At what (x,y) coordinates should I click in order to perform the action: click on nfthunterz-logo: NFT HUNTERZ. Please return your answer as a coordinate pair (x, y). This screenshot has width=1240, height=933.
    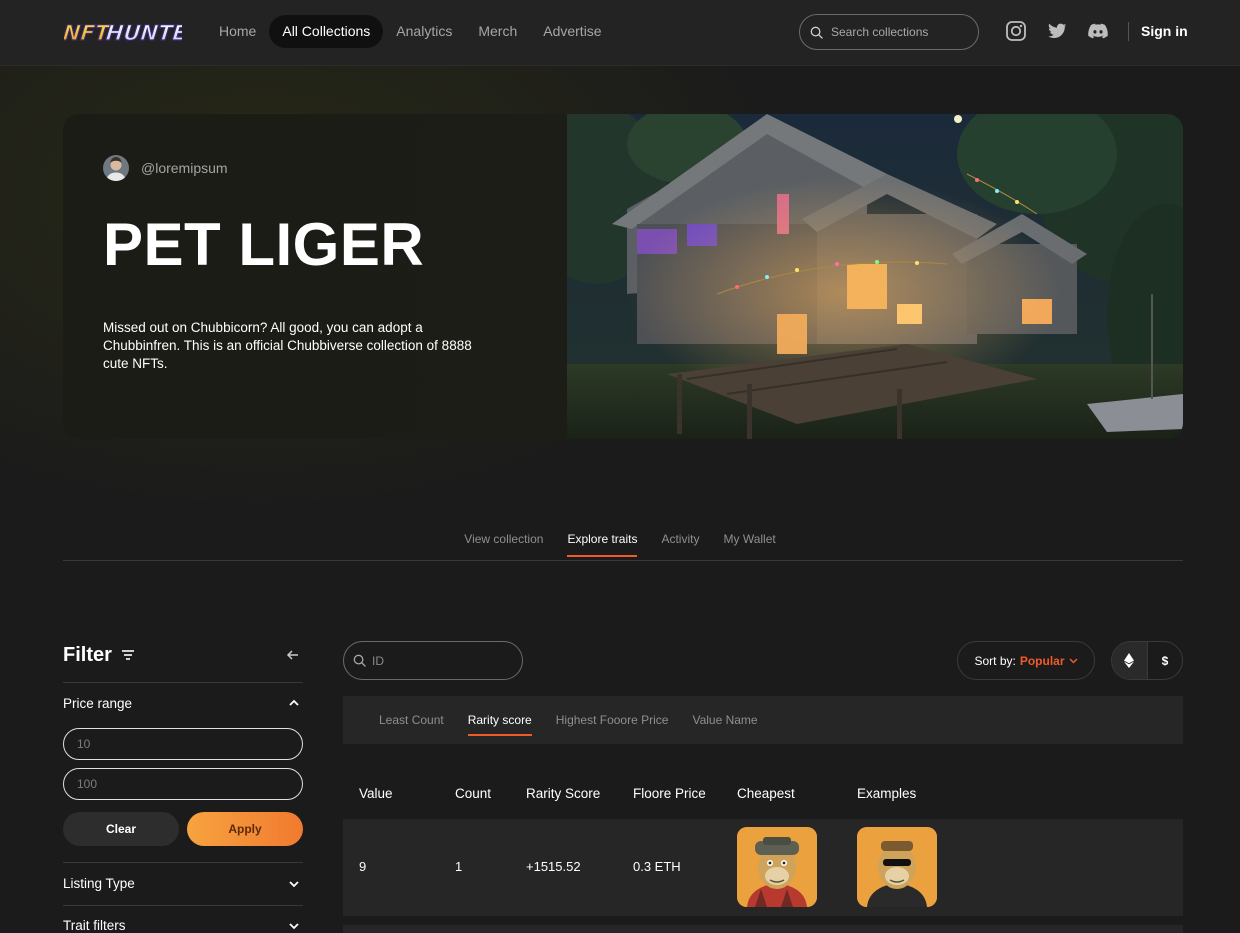
    Looking at the image, I should click on (123, 31).